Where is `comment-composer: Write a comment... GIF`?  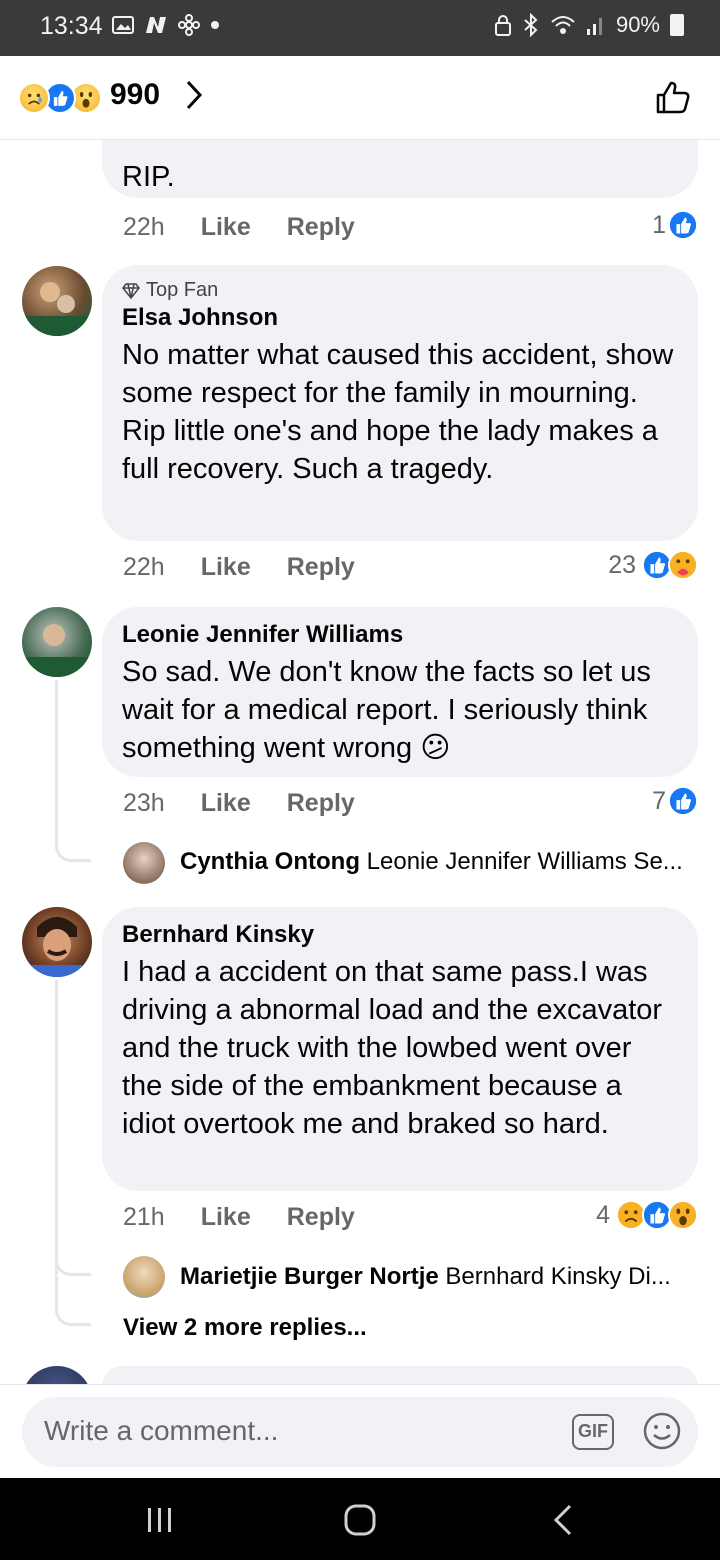 comment-composer: Write a comment... GIF is located at coordinates (360, 1431).